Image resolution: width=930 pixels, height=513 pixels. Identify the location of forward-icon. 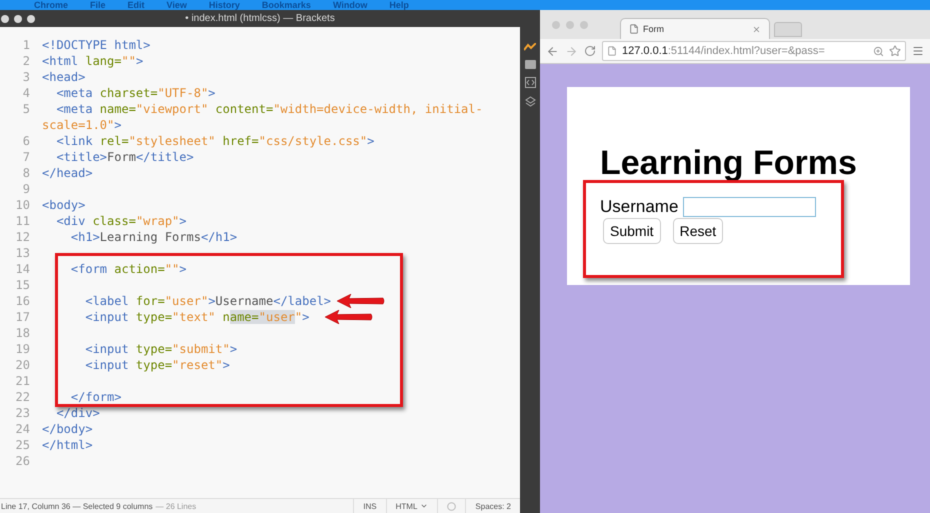
(571, 51).